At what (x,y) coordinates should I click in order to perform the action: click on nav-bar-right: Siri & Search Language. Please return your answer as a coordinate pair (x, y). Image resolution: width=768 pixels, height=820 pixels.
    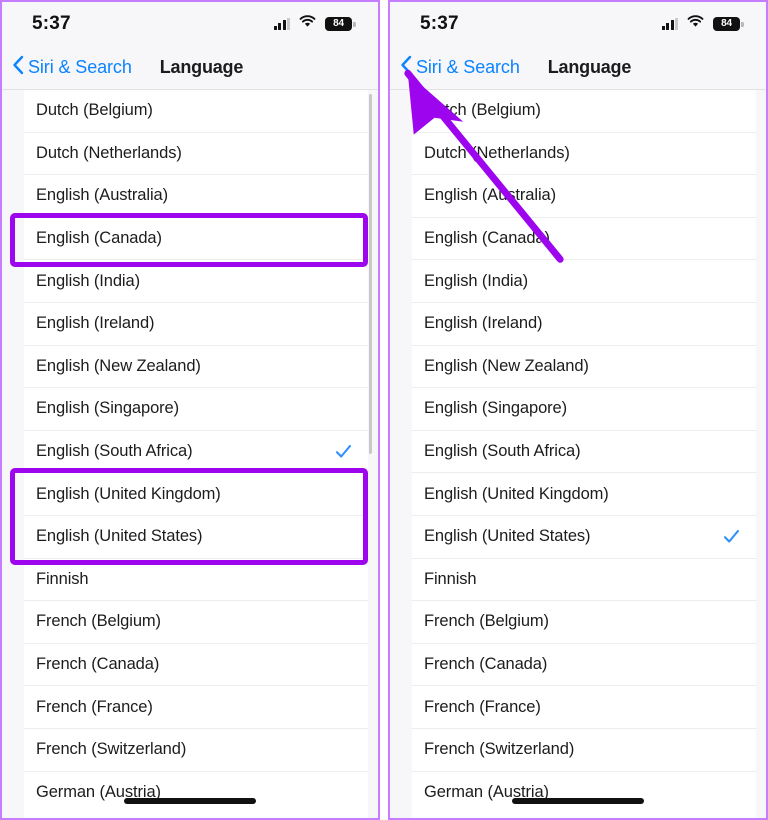
    Looking at the image, I should click on (578, 68).